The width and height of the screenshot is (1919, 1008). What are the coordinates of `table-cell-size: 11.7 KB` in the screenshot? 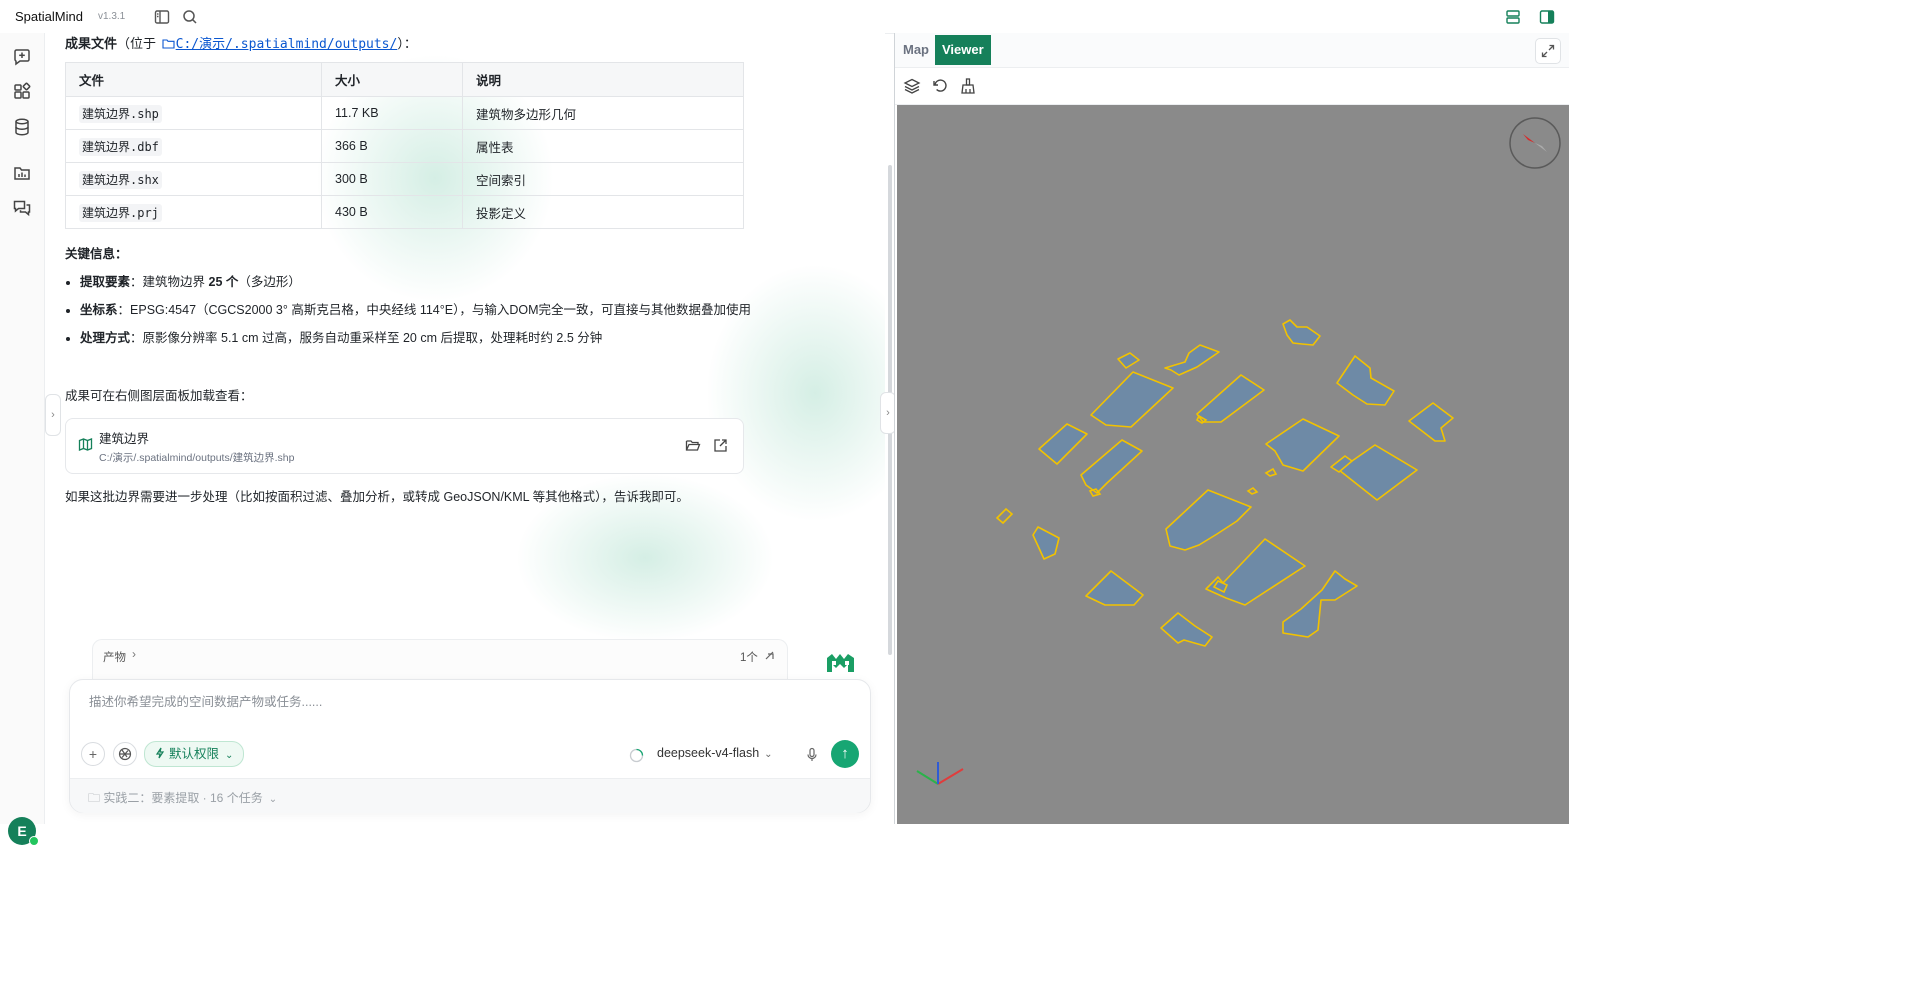 It's located at (392, 113).